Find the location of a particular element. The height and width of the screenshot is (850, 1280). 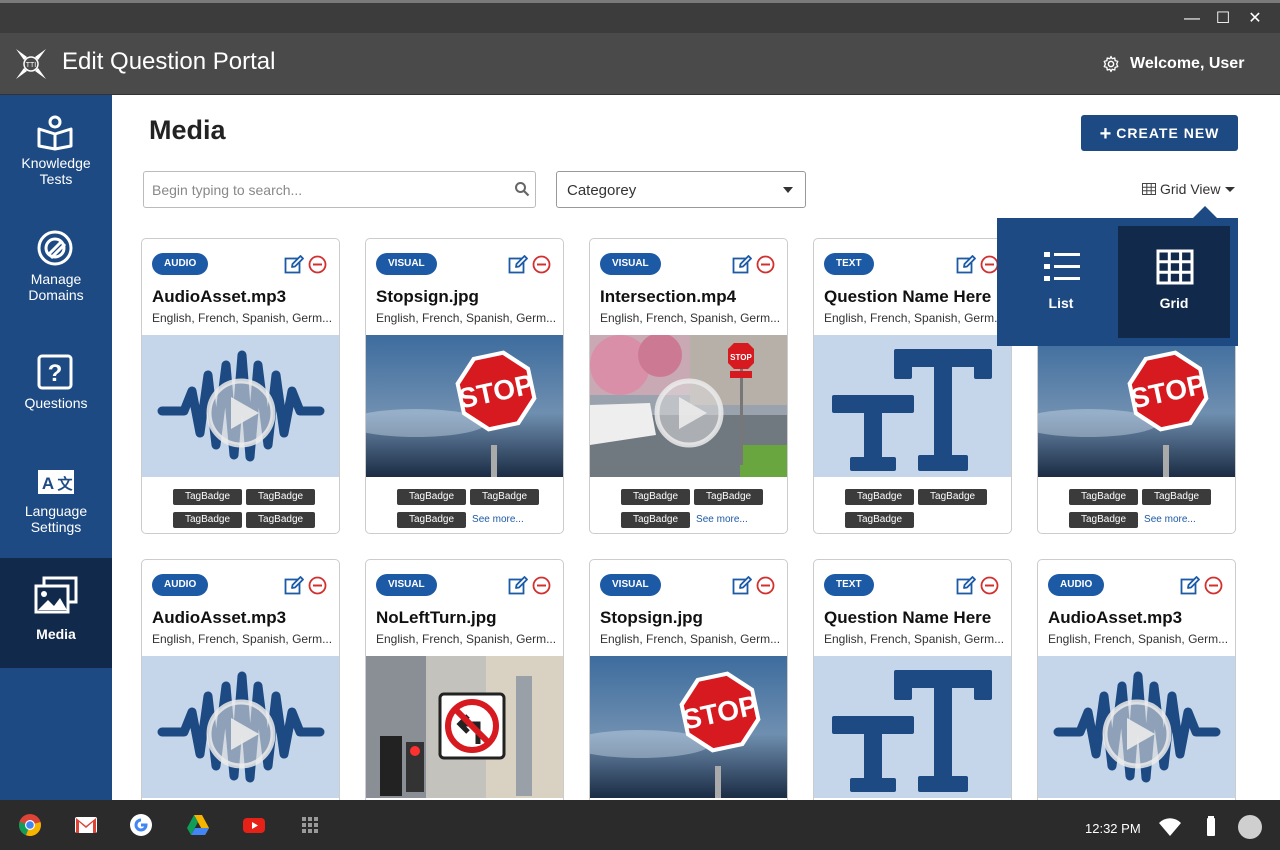

app-title: Edit Question Portal is located at coordinates (169, 61).